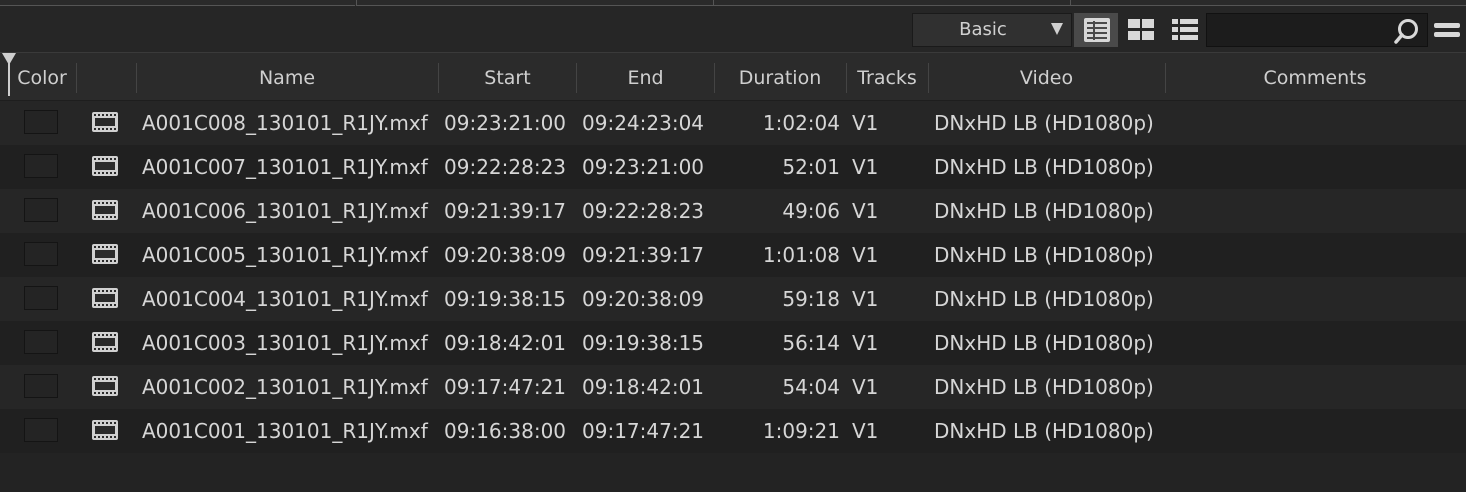 The width and height of the screenshot is (1466, 492). Describe the element at coordinates (811, 299) in the screenshot. I see `clip-duration: 59:18` at that location.